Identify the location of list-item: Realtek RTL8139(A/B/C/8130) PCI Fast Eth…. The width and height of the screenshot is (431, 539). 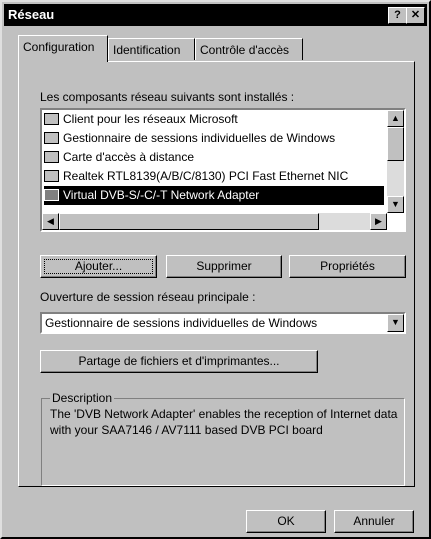
(196, 176).